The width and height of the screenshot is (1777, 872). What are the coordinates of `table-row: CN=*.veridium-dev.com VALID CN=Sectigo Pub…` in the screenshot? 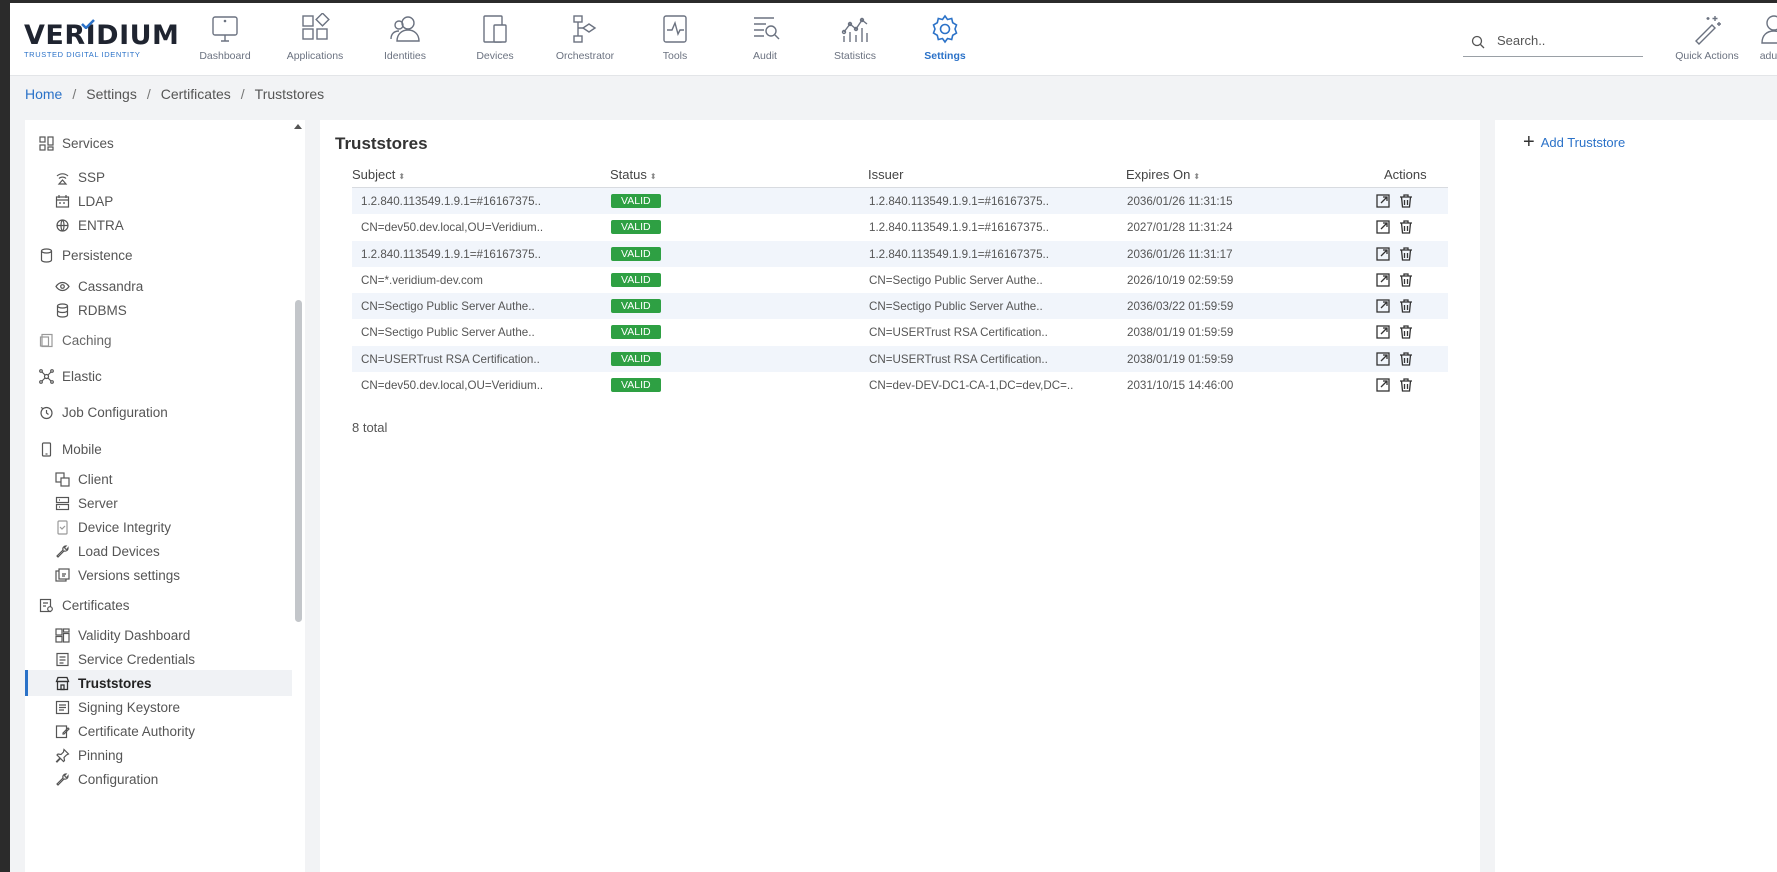 It's located at (900, 280).